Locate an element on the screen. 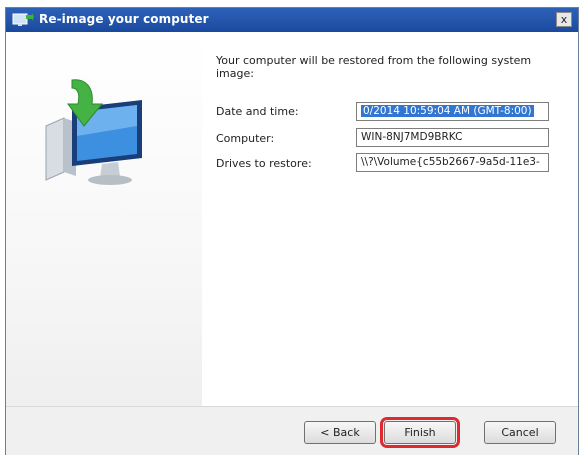  computer-value: WIN-8NJ7MD9BRKC is located at coordinates (412, 137).